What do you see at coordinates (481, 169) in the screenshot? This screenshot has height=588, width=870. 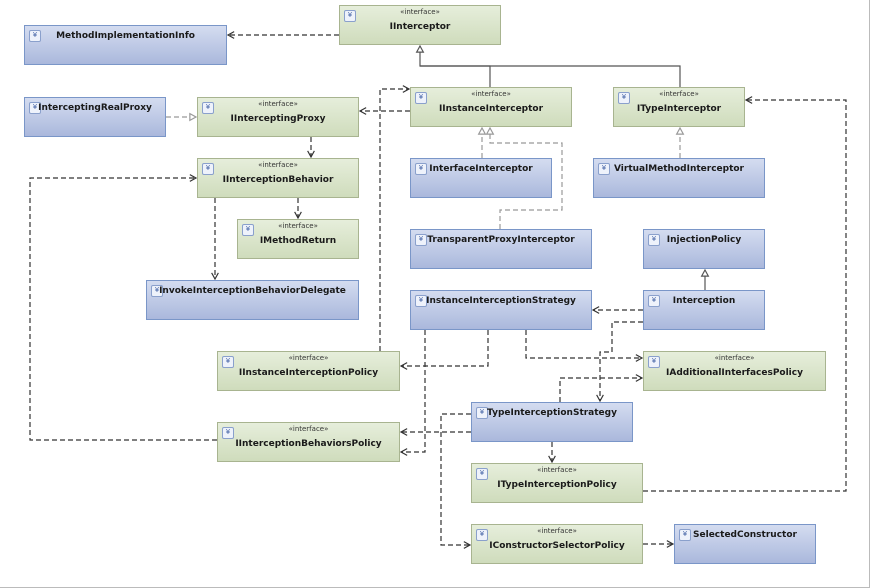 I see `box-name: InterfaceInterceptor` at bounding box center [481, 169].